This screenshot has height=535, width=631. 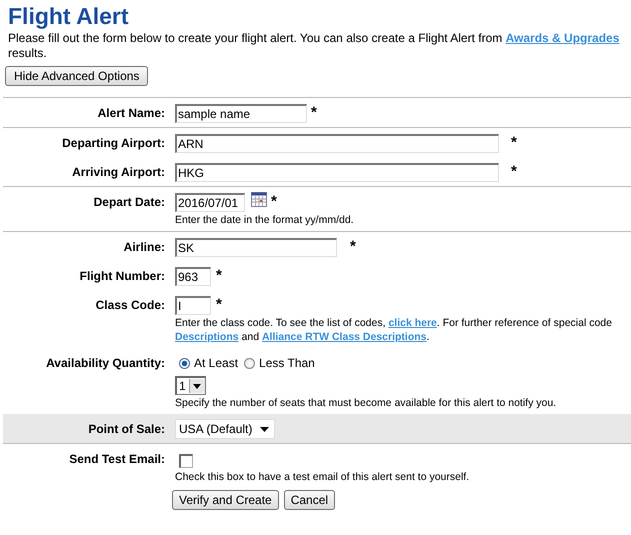 What do you see at coordinates (117, 459) in the screenshot?
I see `field-label: Send Test Email:` at bounding box center [117, 459].